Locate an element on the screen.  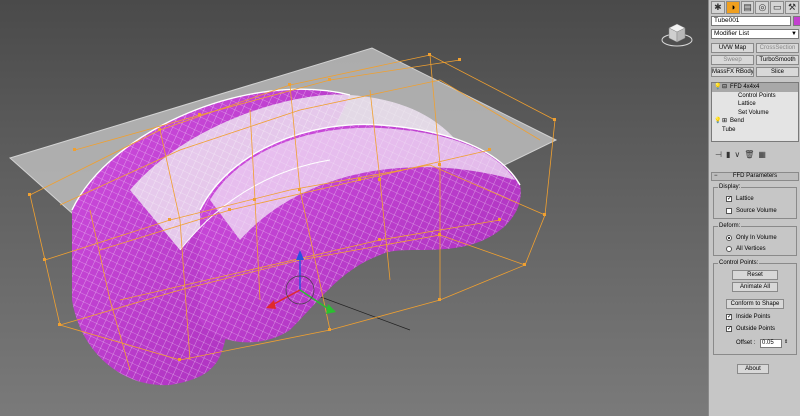
dropdown-arrow-icon: ▼ is located at coordinates (794, 34).